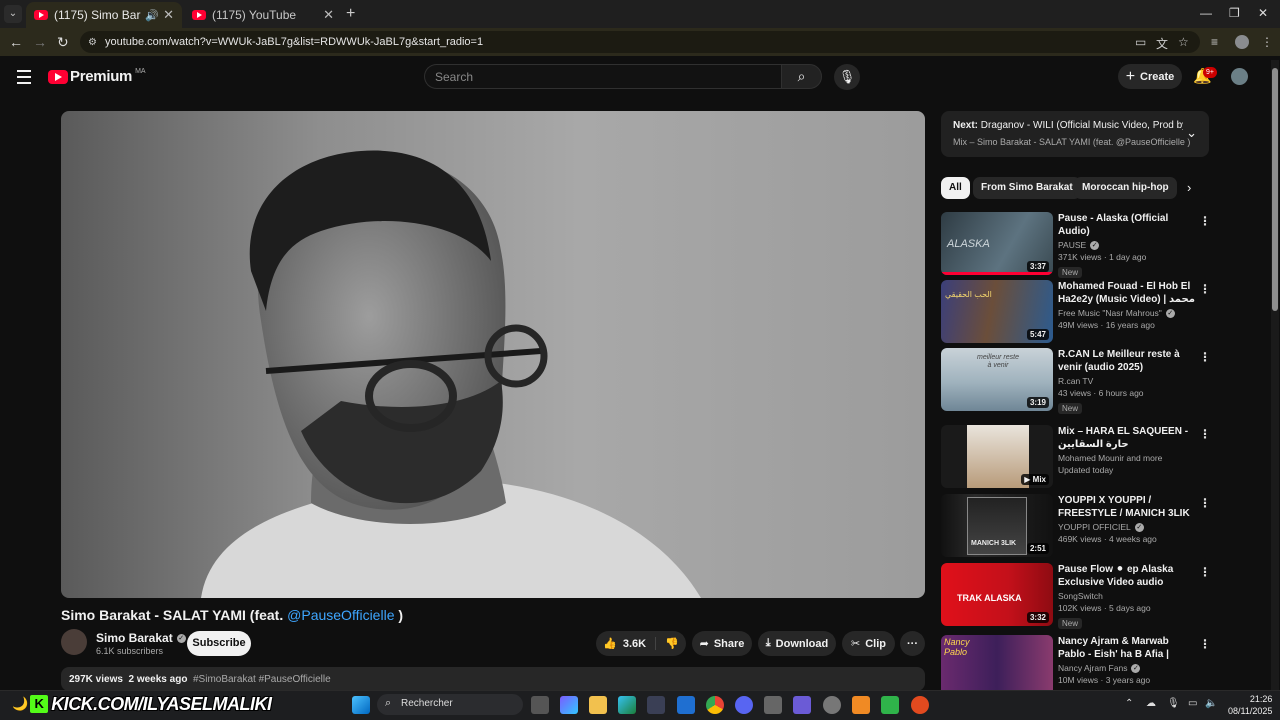 The image size is (1280, 720). What do you see at coordinates (24, 79) in the screenshot?
I see `hamburger-menu-icon` at bounding box center [24, 79].